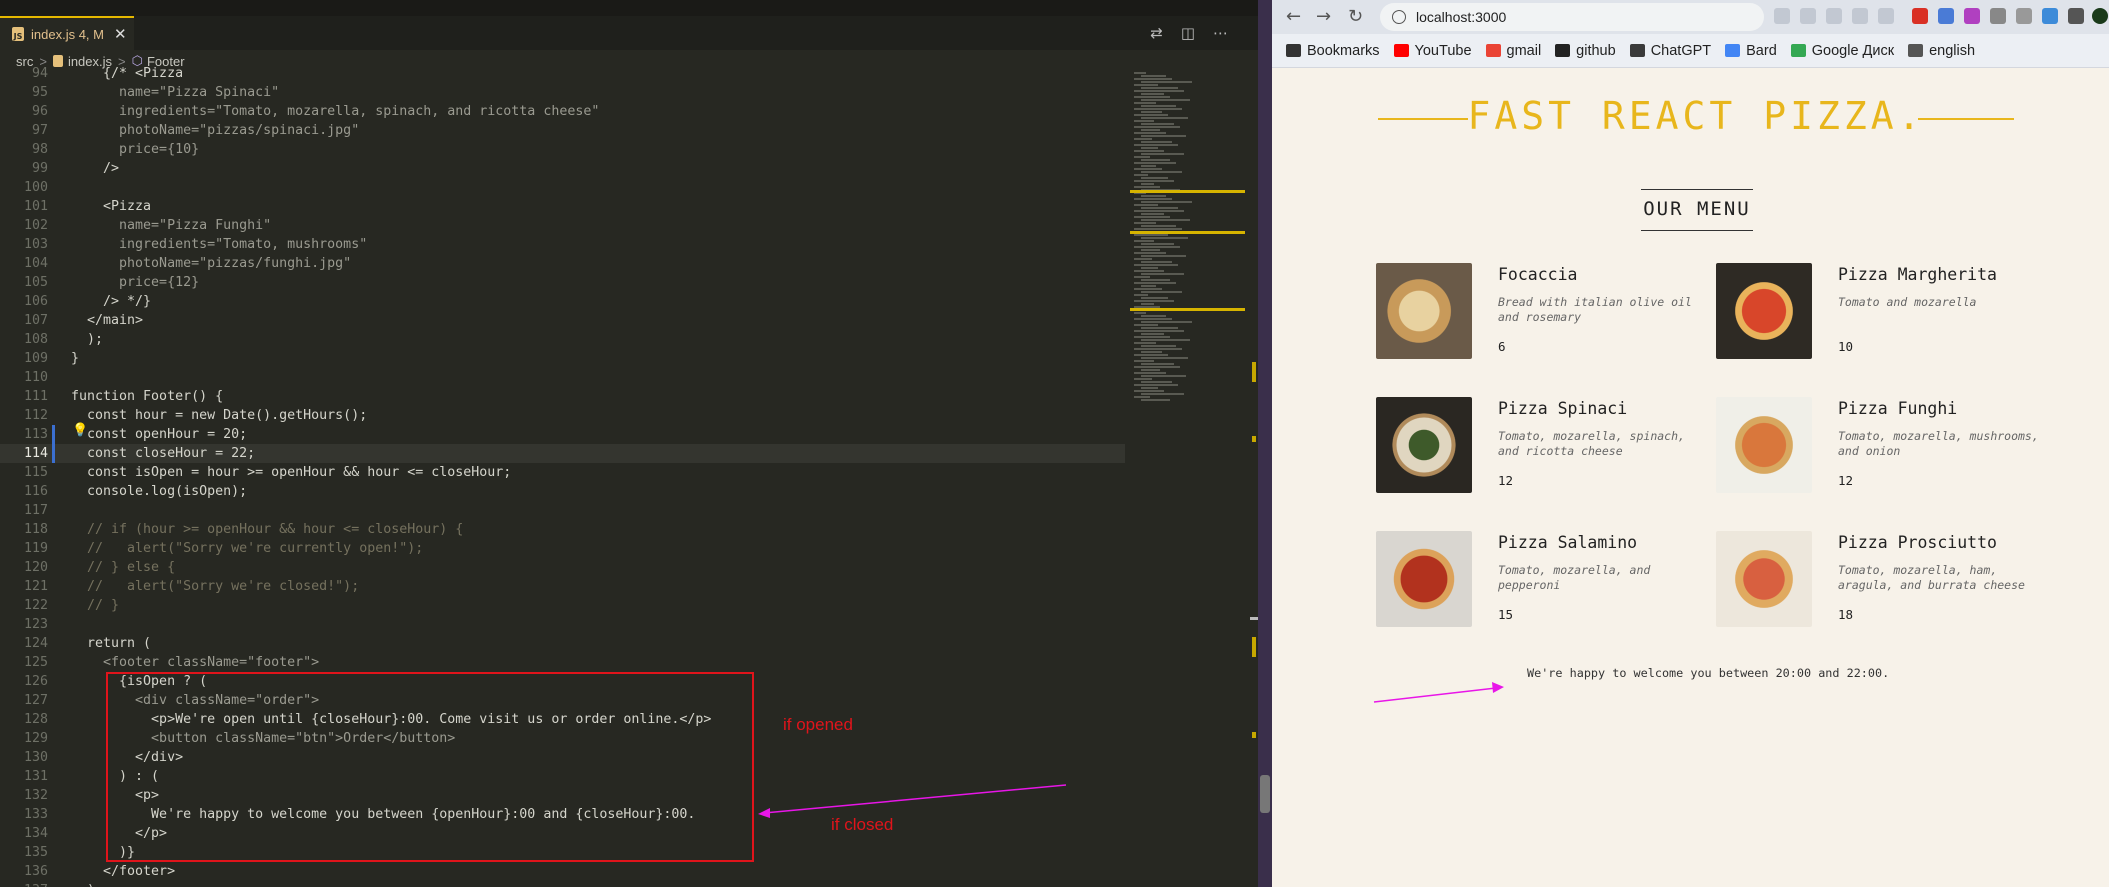 Image resolution: width=2109 pixels, height=887 pixels. Describe the element at coordinates (35, 396) in the screenshot. I see `line-number: 111` at that location.